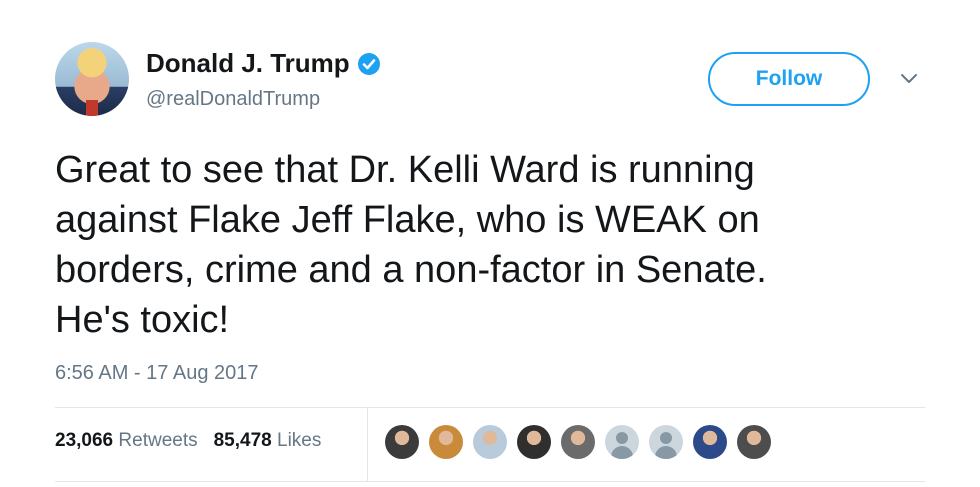  Describe the element at coordinates (909, 81) in the screenshot. I see `chevron-down-icon` at that location.